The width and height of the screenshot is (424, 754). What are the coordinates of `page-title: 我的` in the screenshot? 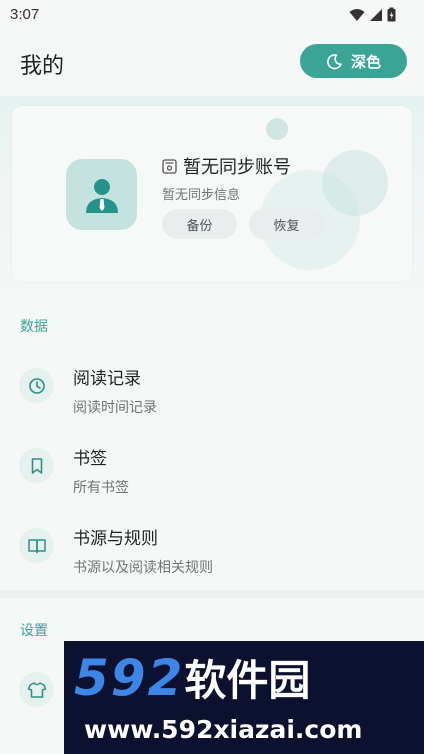 It's located at (42, 66).